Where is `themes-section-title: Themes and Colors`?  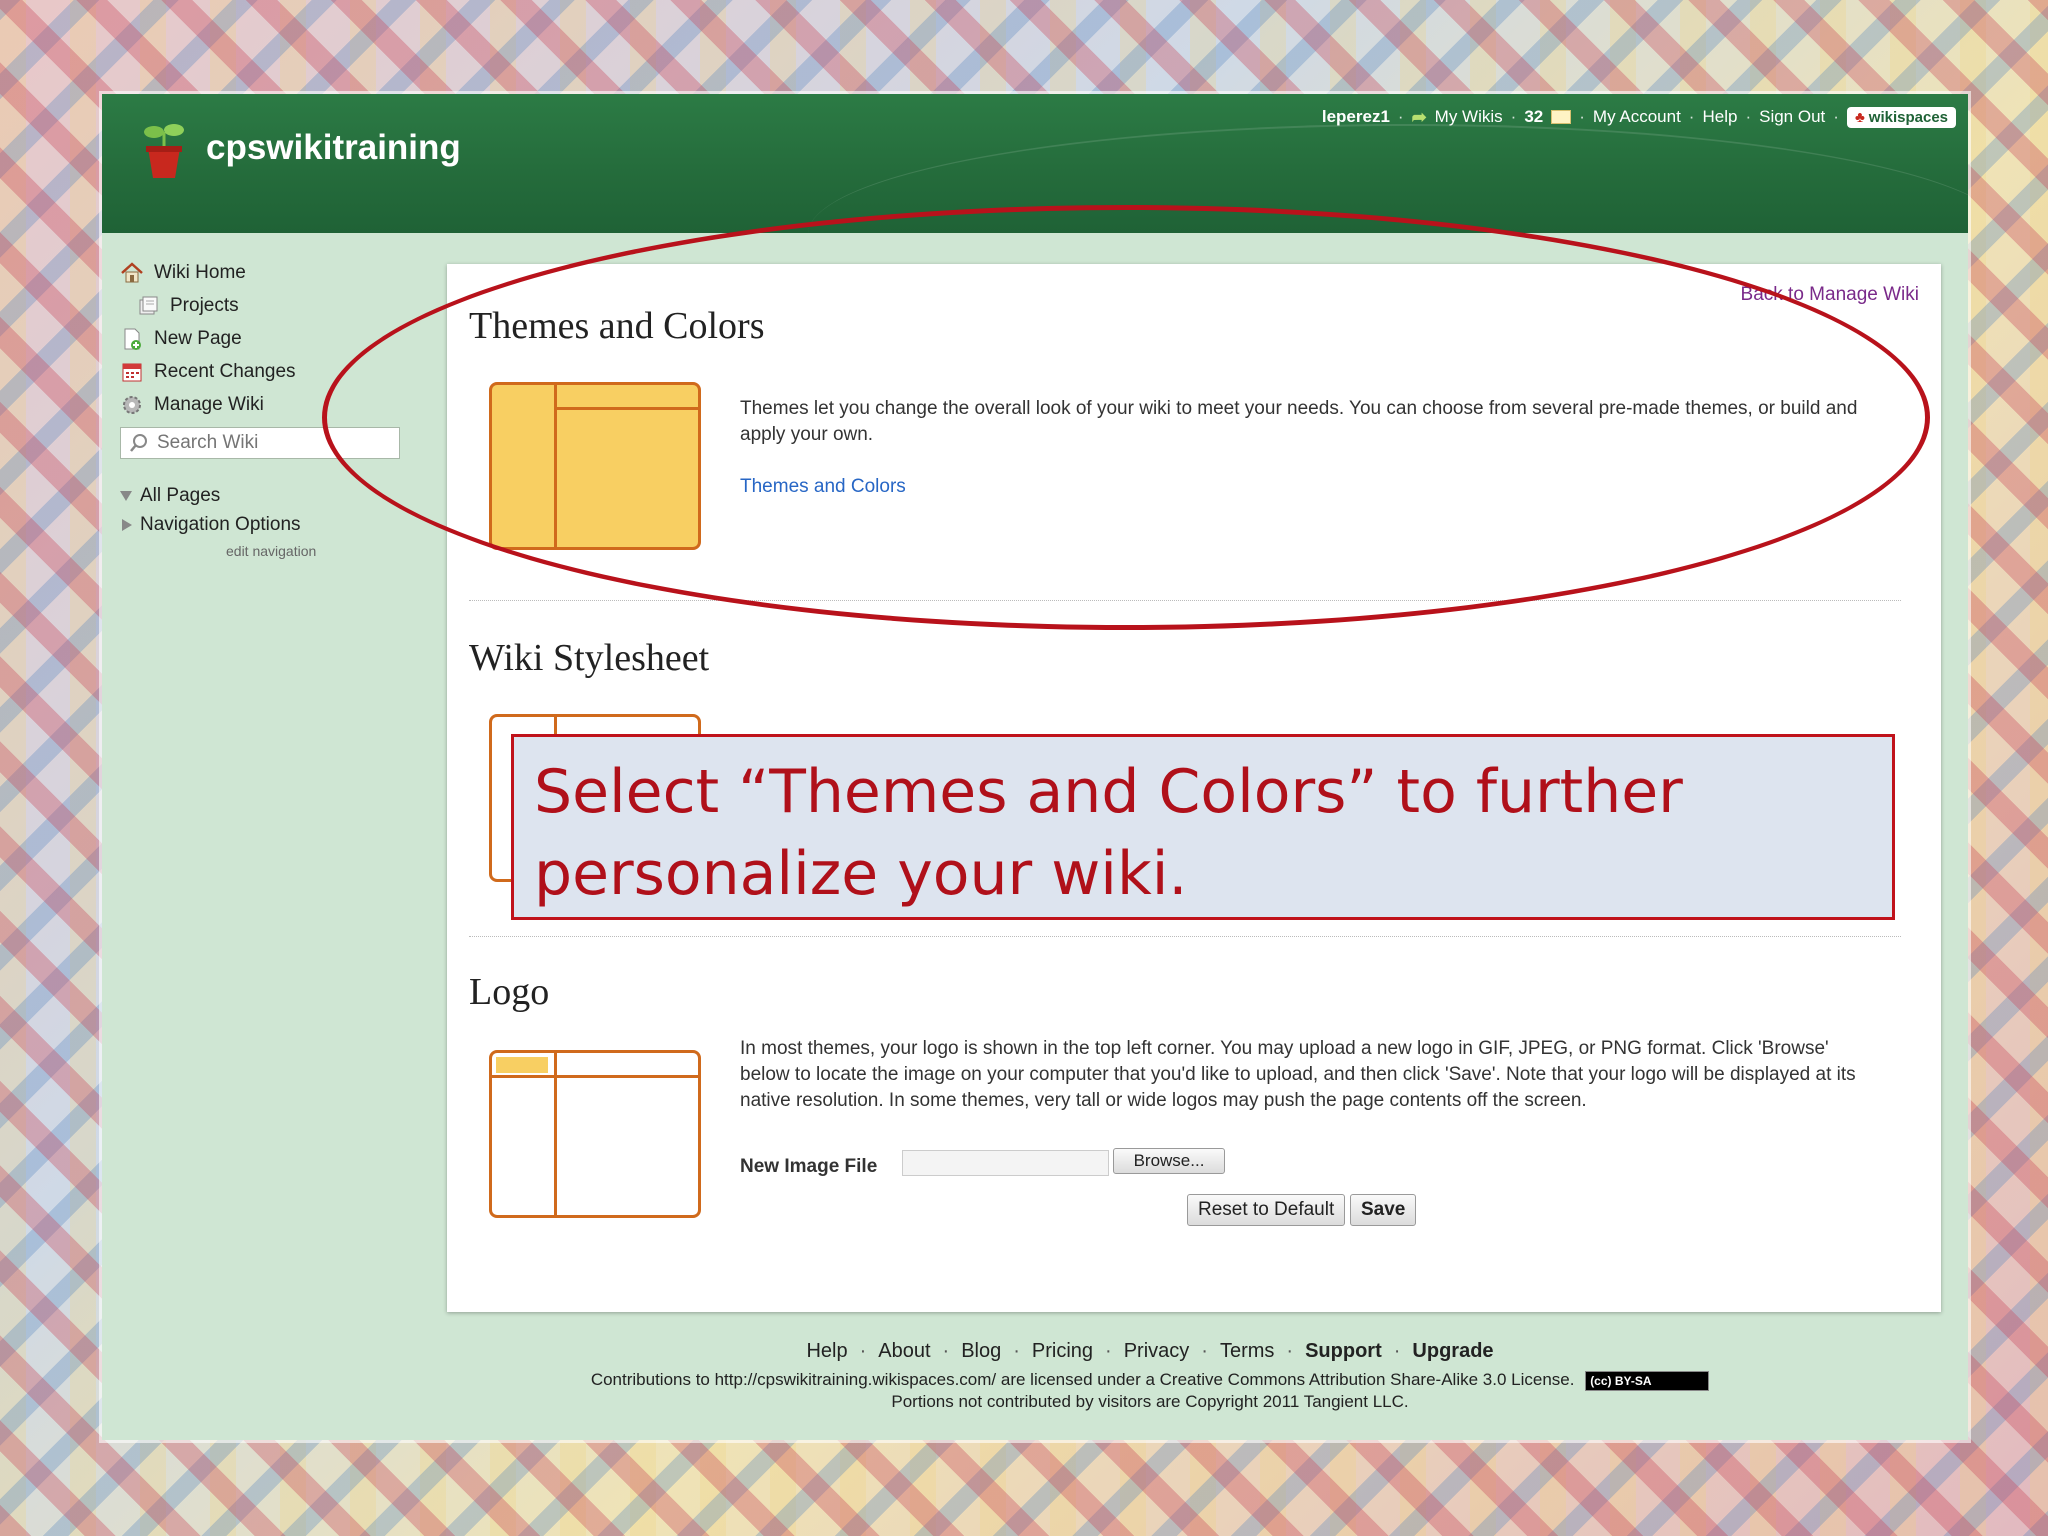
themes-section-title: Themes and Colors is located at coordinates (617, 326).